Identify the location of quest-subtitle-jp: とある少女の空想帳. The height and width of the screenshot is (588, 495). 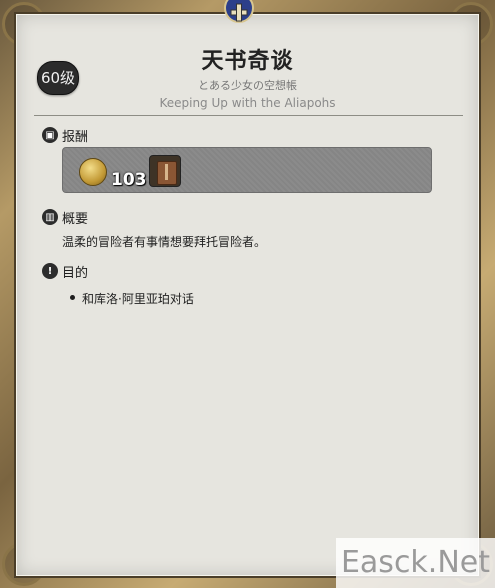
(247, 85).